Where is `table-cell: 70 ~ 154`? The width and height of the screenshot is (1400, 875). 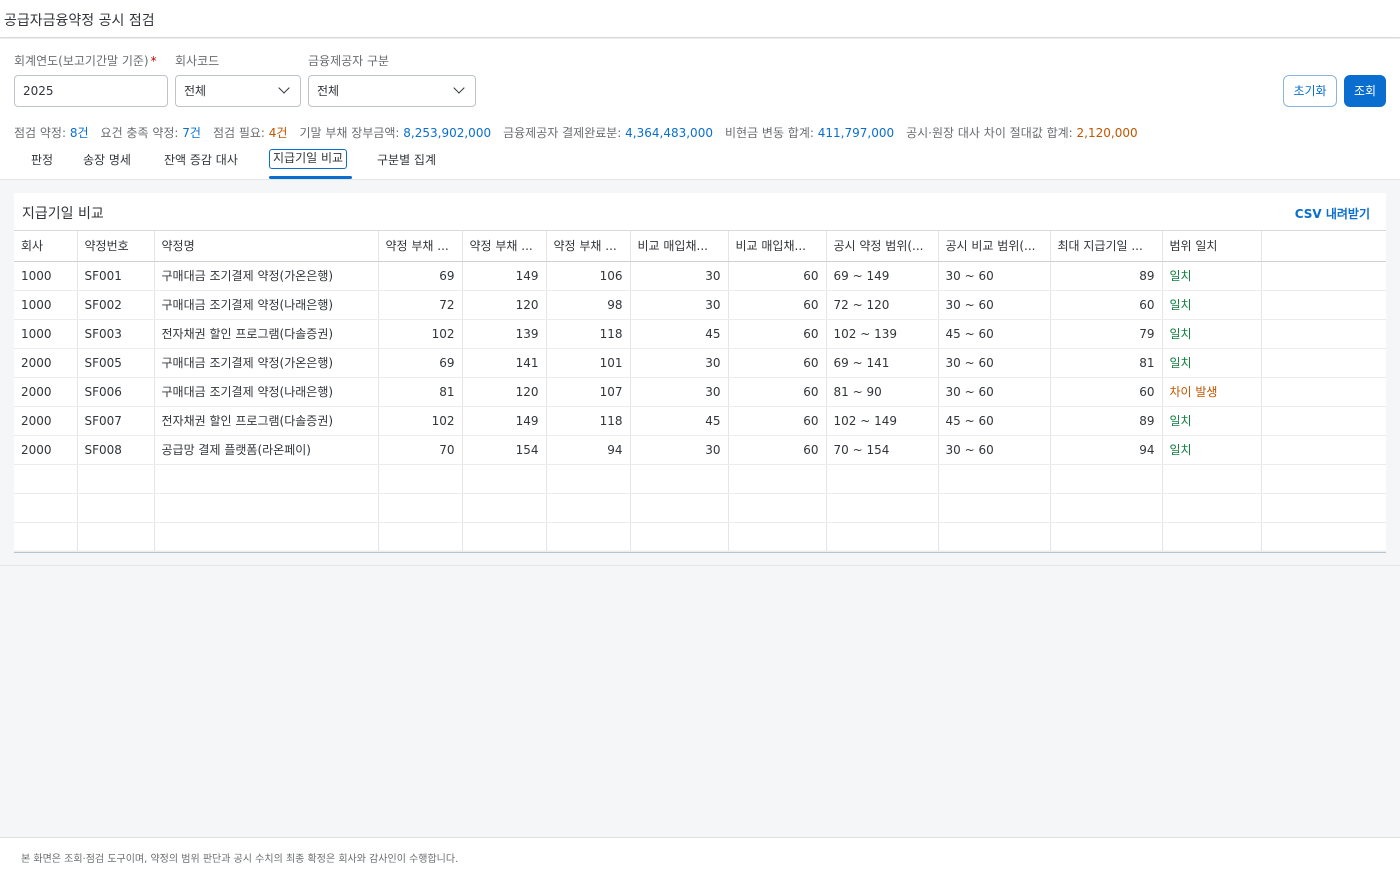
table-cell: 70 ~ 154 is located at coordinates (882, 450).